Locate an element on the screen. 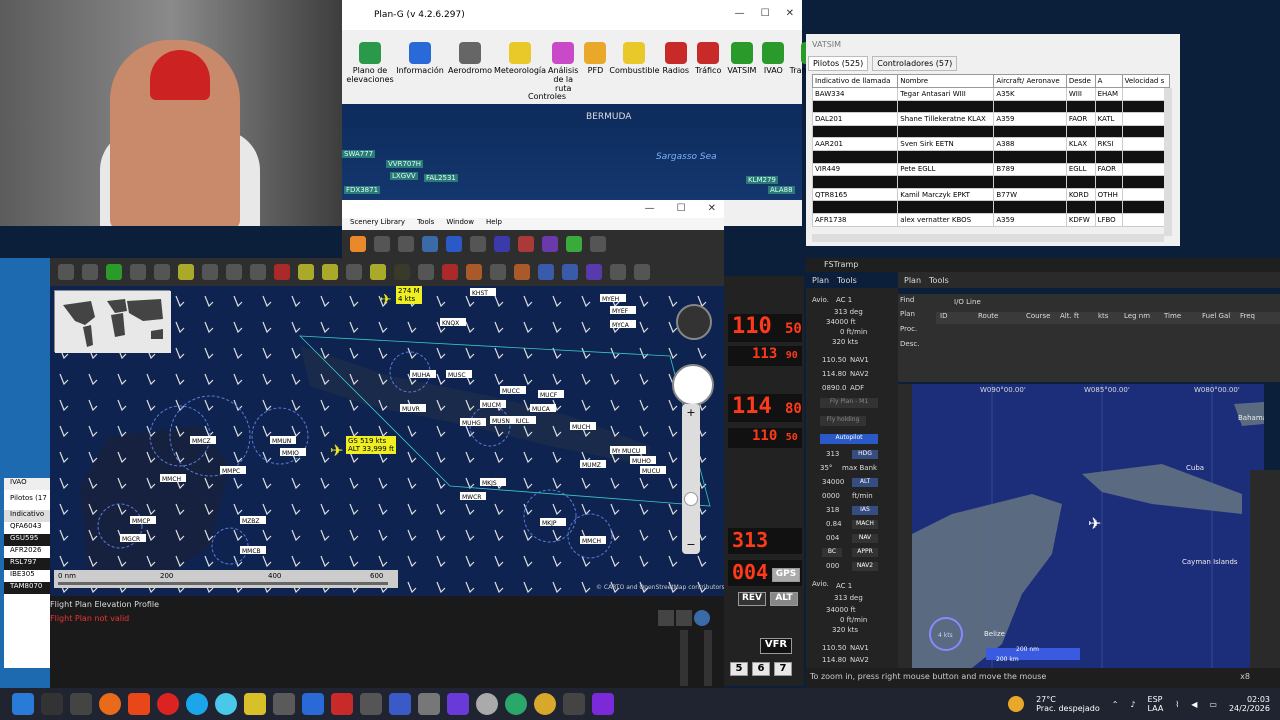 The width and height of the screenshot is (1280, 720). chrome-icon is located at coordinates (226, 704).